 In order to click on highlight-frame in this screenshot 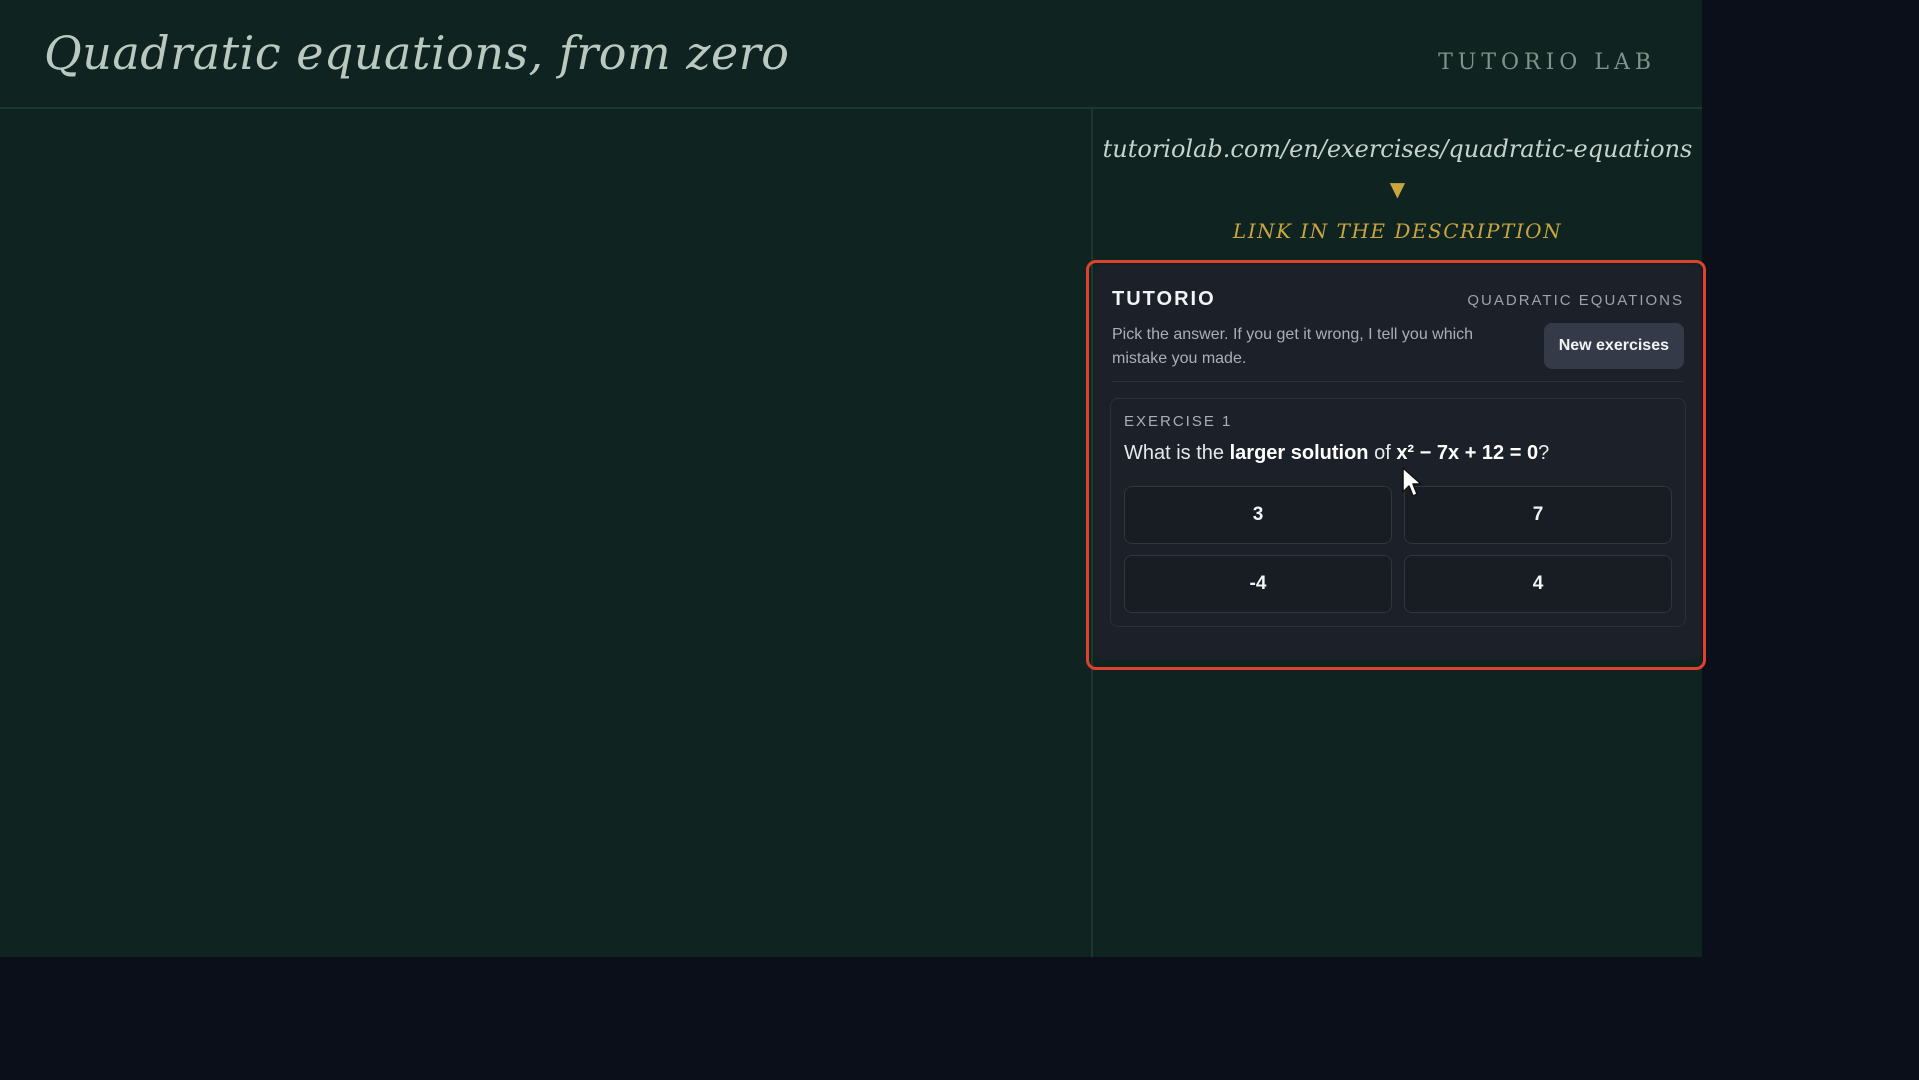, I will do `click(1396, 465)`.